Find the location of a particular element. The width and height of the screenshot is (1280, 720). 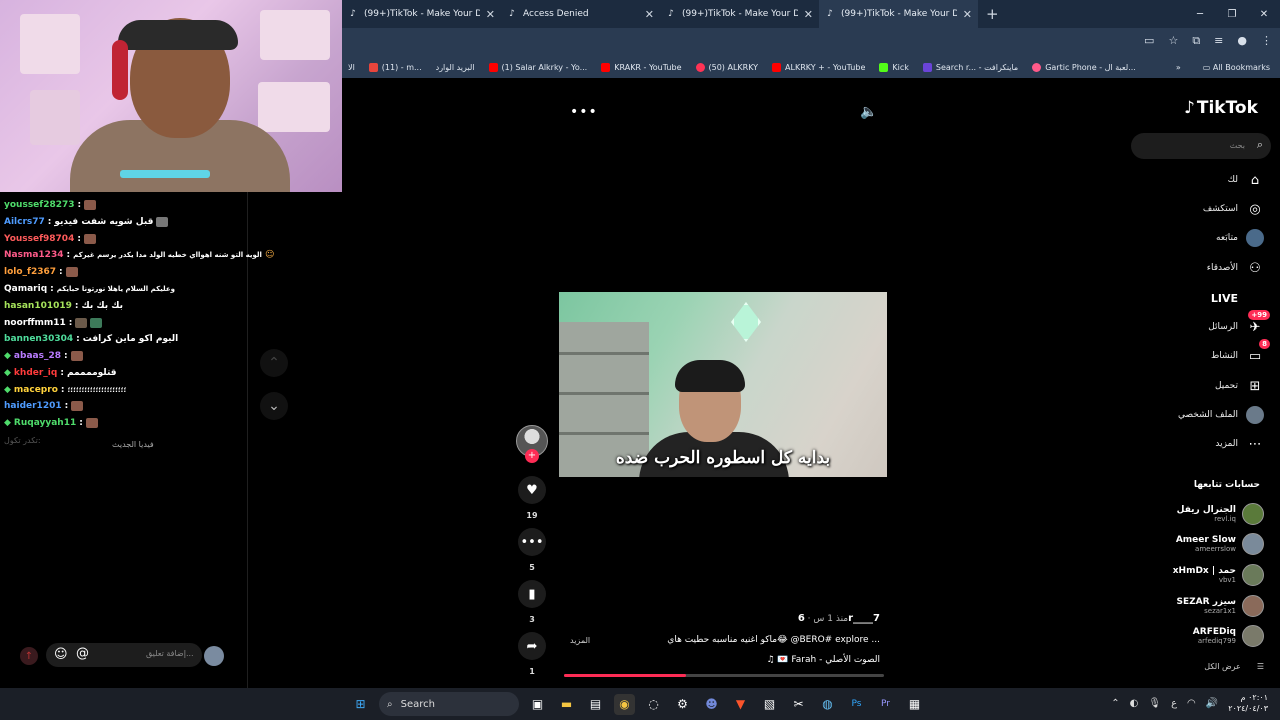

capcut-icon: ✂ is located at coordinates (798, 704).